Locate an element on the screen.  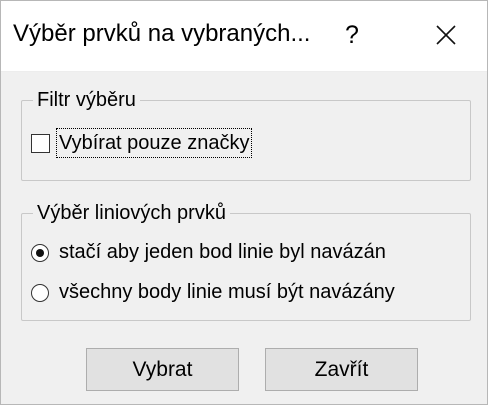
close-icon is located at coordinates (446, 35).